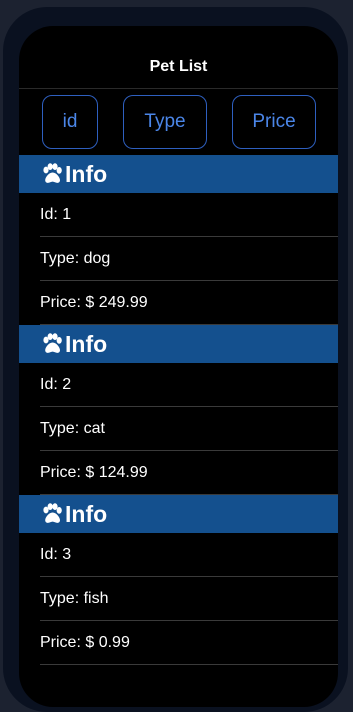 This screenshot has width=353, height=712. What do you see at coordinates (94, 428) in the screenshot?
I see `pet-type-value: cat` at bounding box center [94, 428].